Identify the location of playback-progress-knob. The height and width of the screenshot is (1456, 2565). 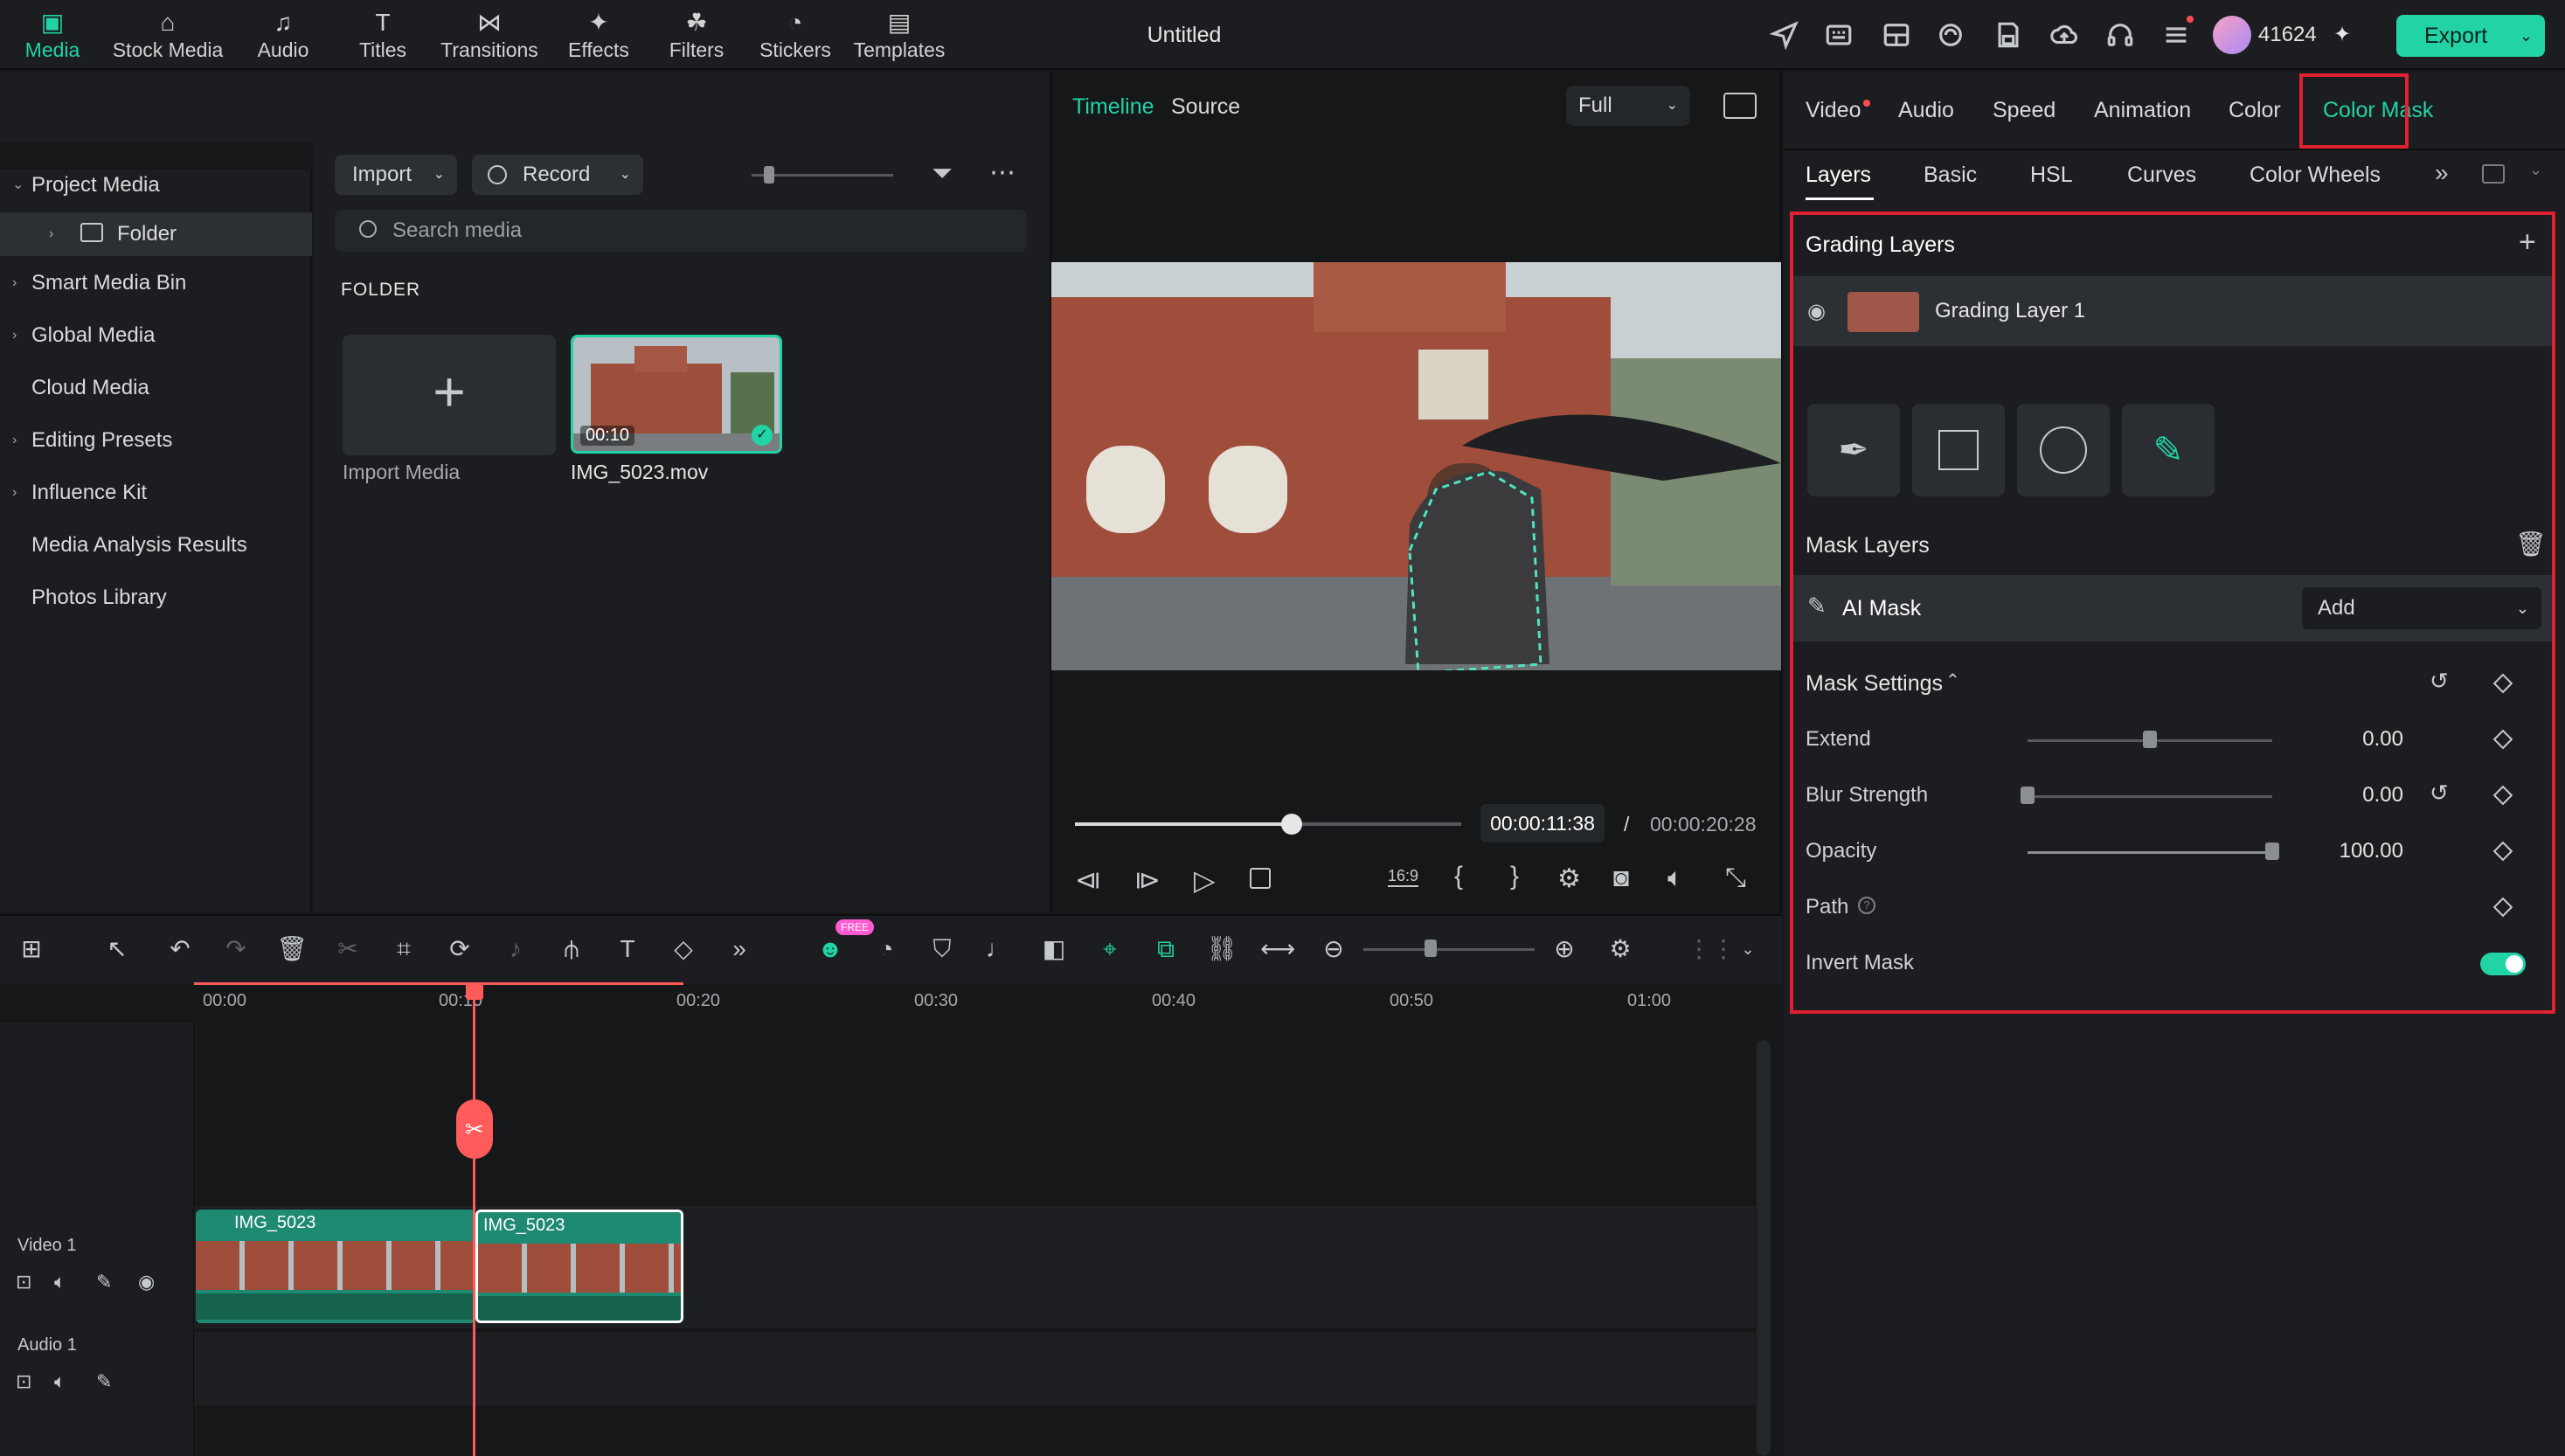
(1291, 824).